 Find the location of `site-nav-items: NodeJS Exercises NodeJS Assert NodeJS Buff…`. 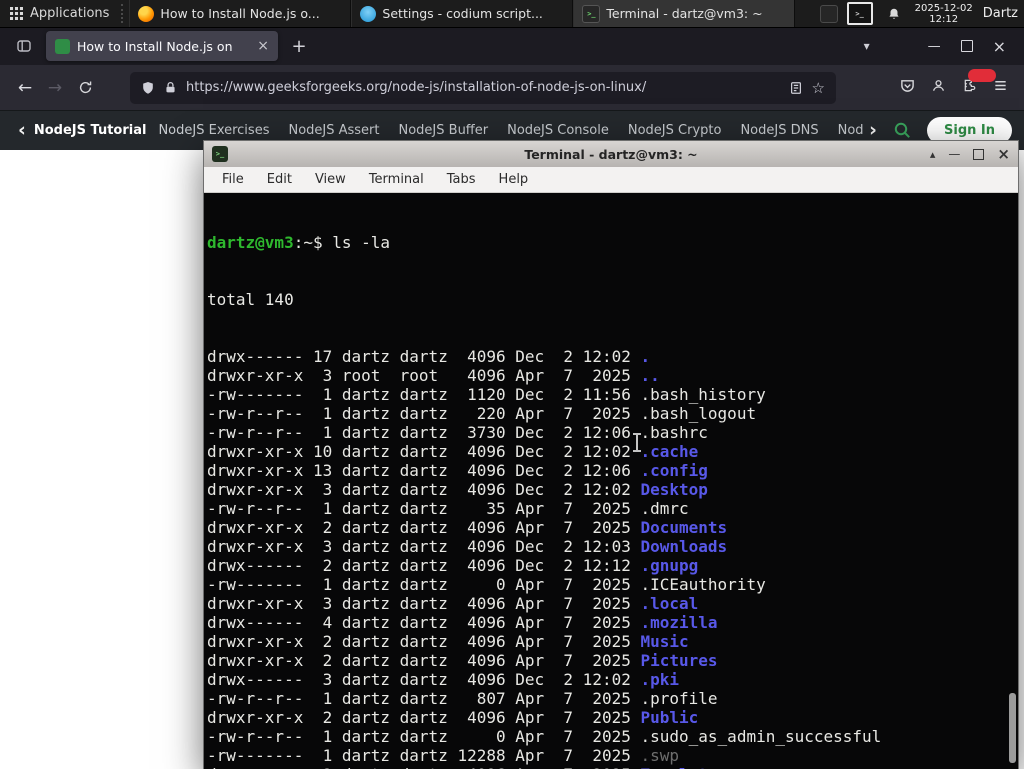

site-nav-items: NodeJS Exercises NodeJS Assert NodeJS Buff… is located at coordinates (510, 130).